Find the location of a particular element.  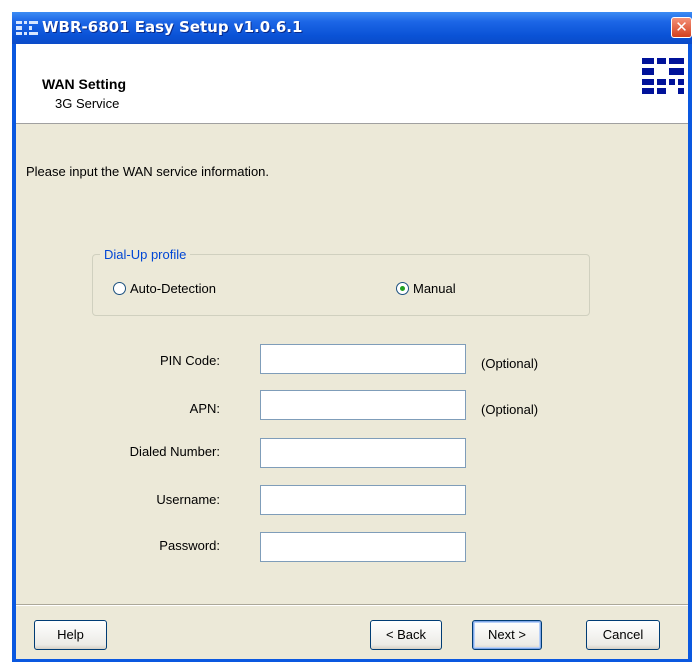

app-icon is located at coordinates (27, 28).